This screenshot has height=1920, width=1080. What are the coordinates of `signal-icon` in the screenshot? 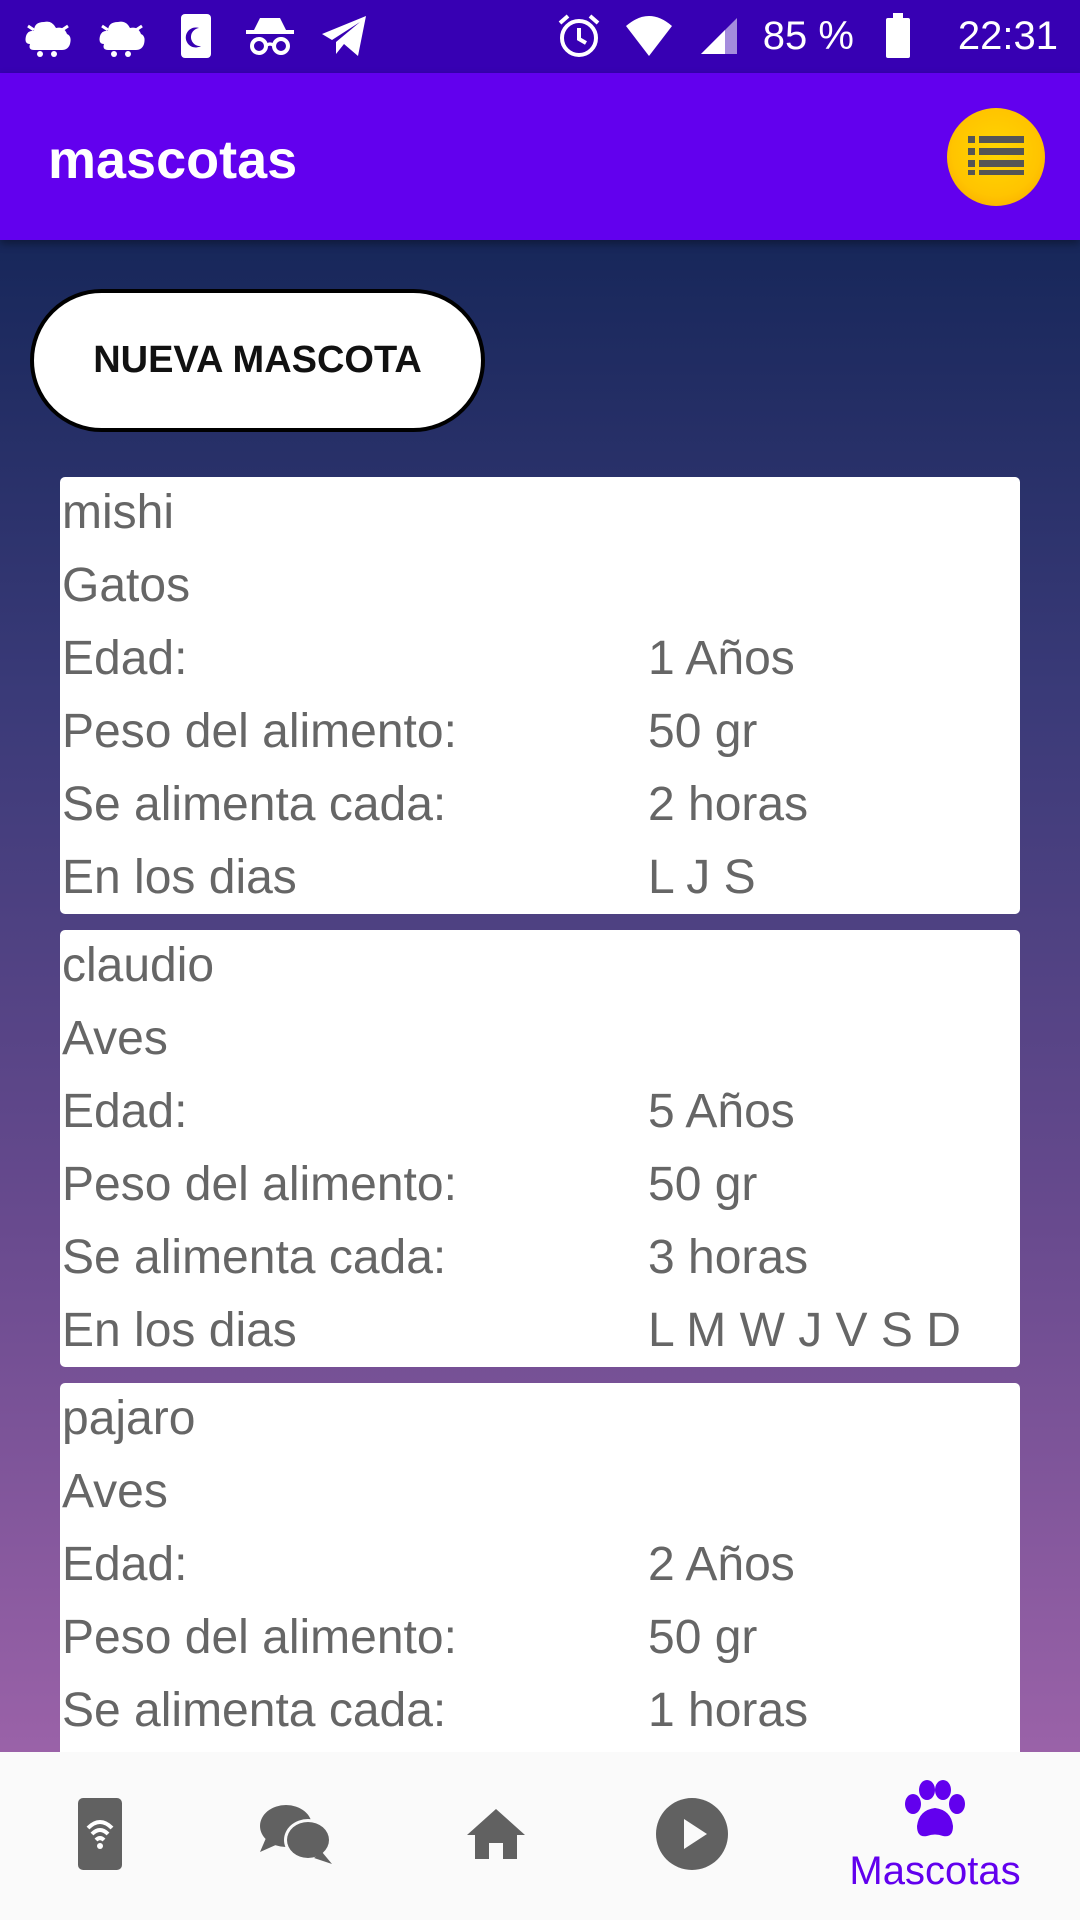 It's located at (719, 36).